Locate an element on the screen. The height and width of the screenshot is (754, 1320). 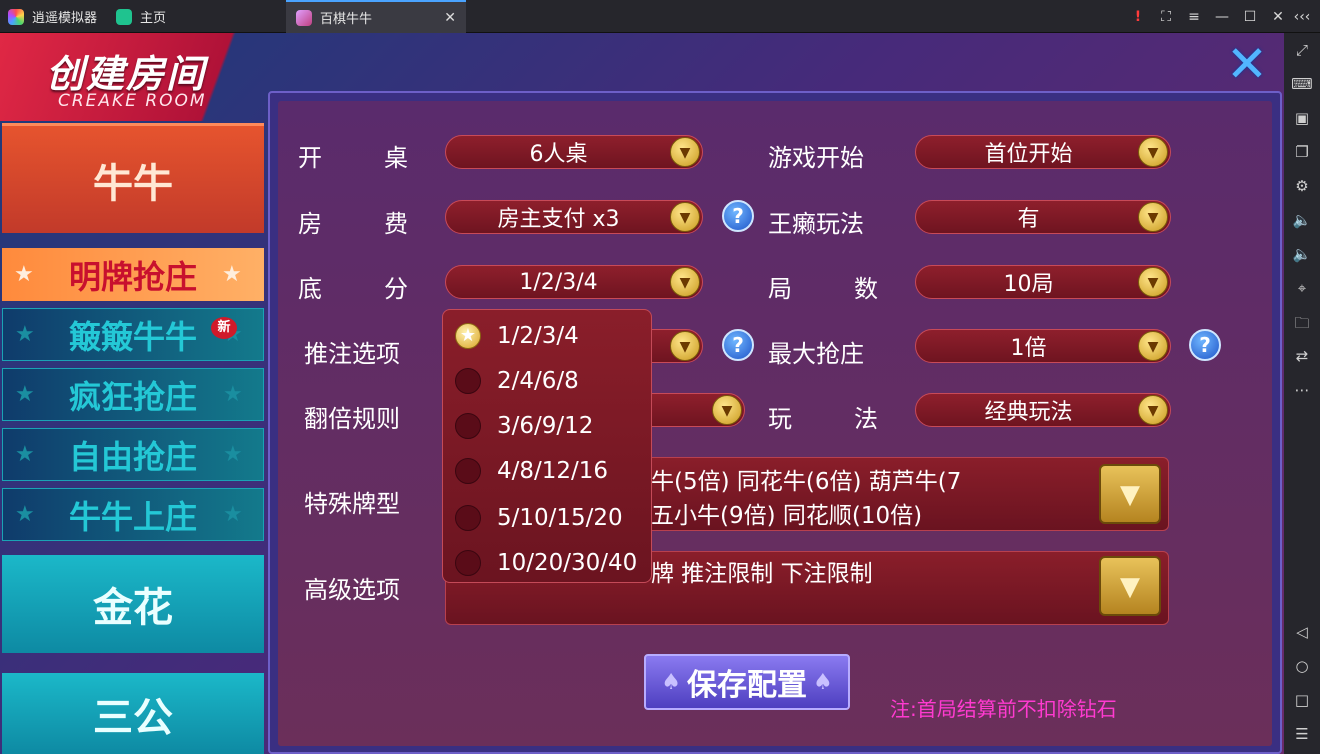
option-label: 1/2/3/4 is located at coordinates (538, 336).